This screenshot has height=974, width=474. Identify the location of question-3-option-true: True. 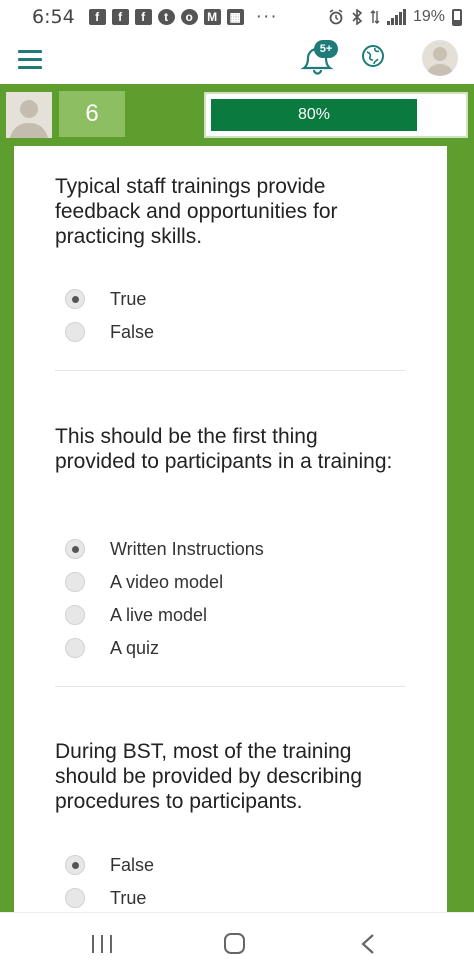
(105, 898).